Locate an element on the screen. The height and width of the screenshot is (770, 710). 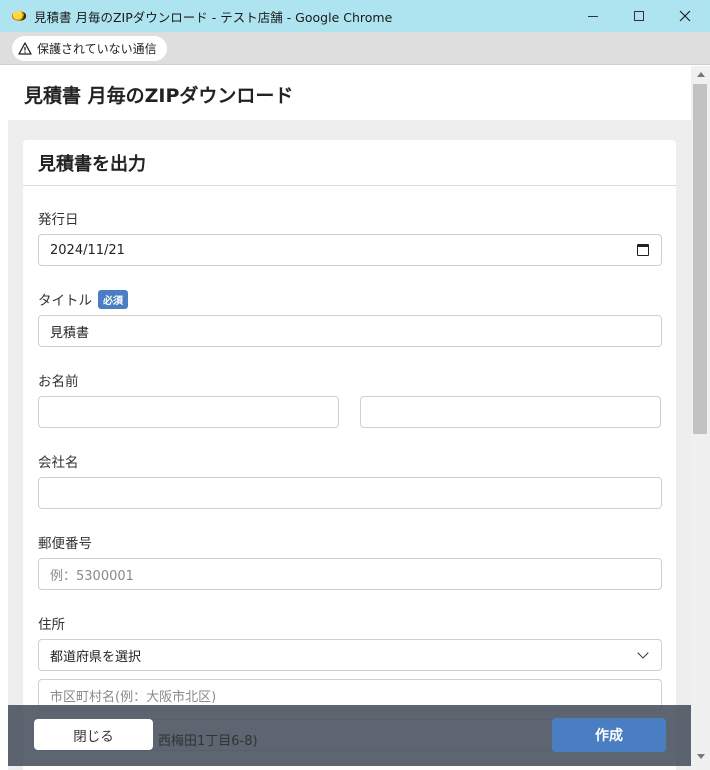
card-divider is located at coordinates (349, 185).